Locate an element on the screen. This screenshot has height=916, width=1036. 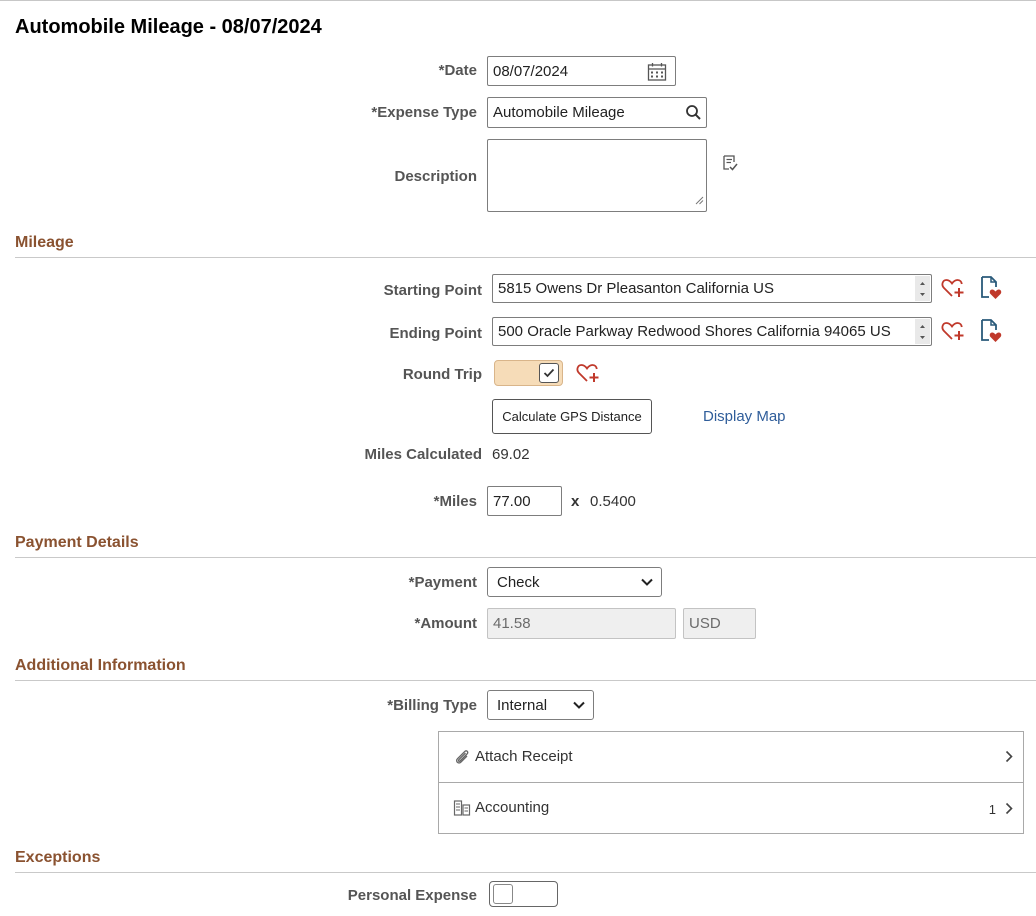
starting-point-value: 5815 Owens Dr Pleasanton California US is located at coordinates (636, 288).